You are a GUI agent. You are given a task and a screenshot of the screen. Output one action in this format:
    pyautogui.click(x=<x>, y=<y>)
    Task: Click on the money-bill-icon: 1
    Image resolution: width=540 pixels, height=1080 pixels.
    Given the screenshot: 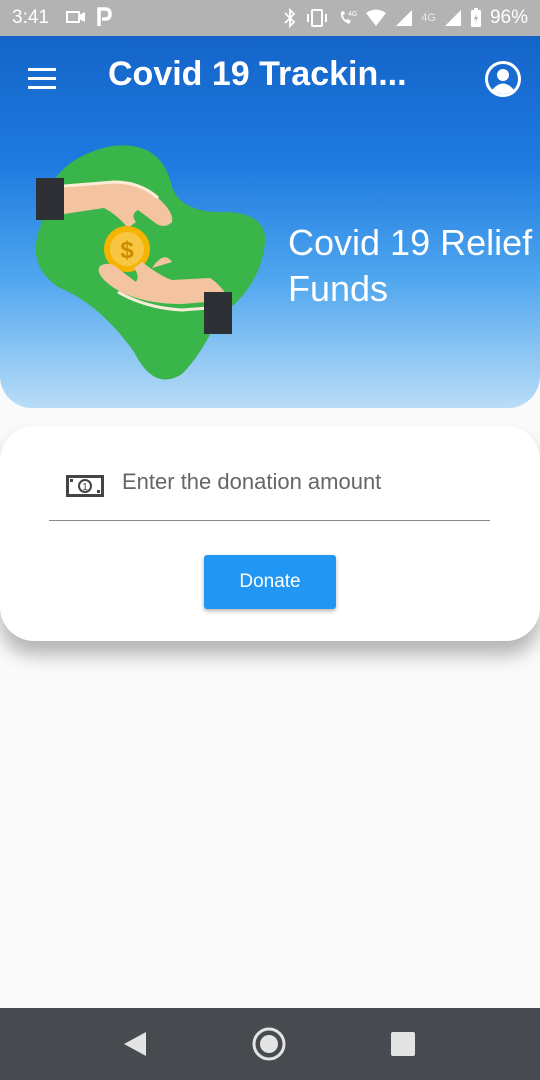 What is the action you would take?
    pyautogui.click(x=85, y=486)
    